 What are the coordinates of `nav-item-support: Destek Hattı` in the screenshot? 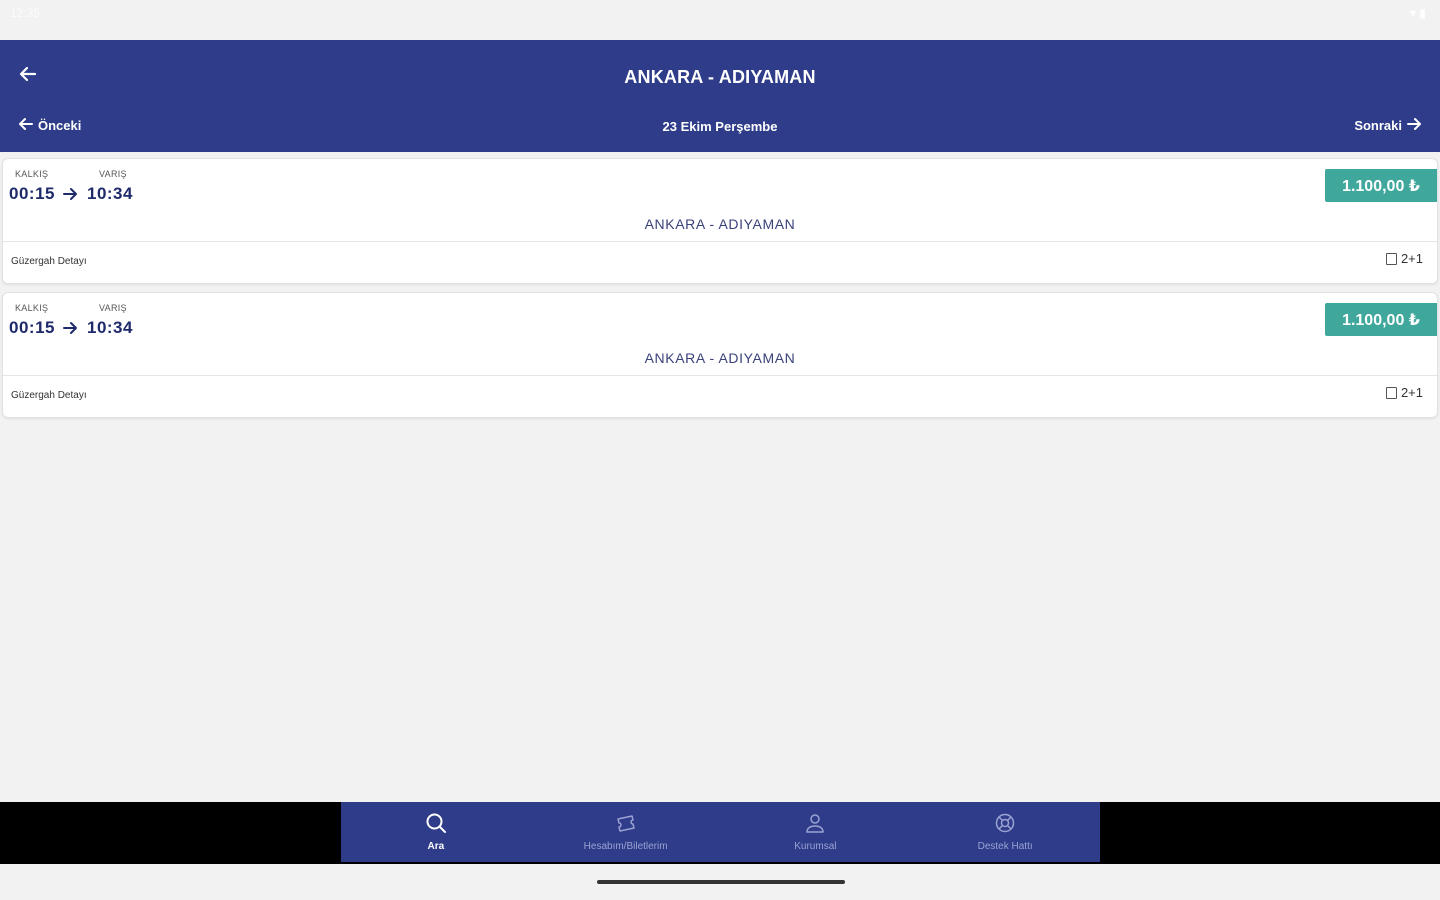 It's located at (1005, 832).